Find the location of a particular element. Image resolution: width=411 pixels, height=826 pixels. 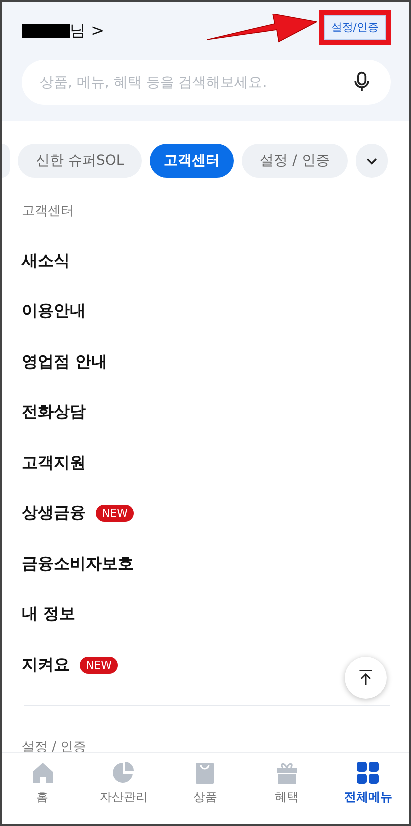

nav-tab: 전체메뉴 is located at coordinates (368, 783).